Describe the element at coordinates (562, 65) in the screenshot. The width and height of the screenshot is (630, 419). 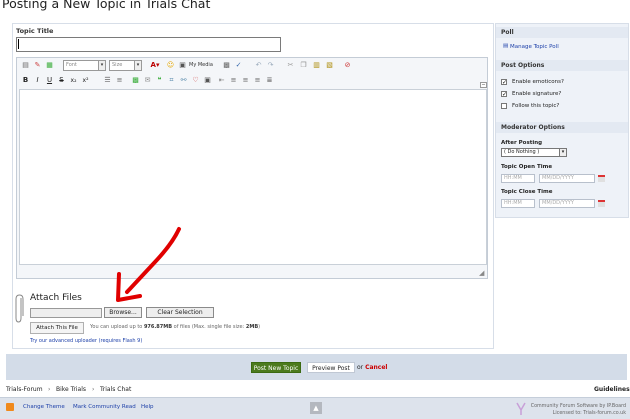
I see `post-options-heading: Post Options` at that location.